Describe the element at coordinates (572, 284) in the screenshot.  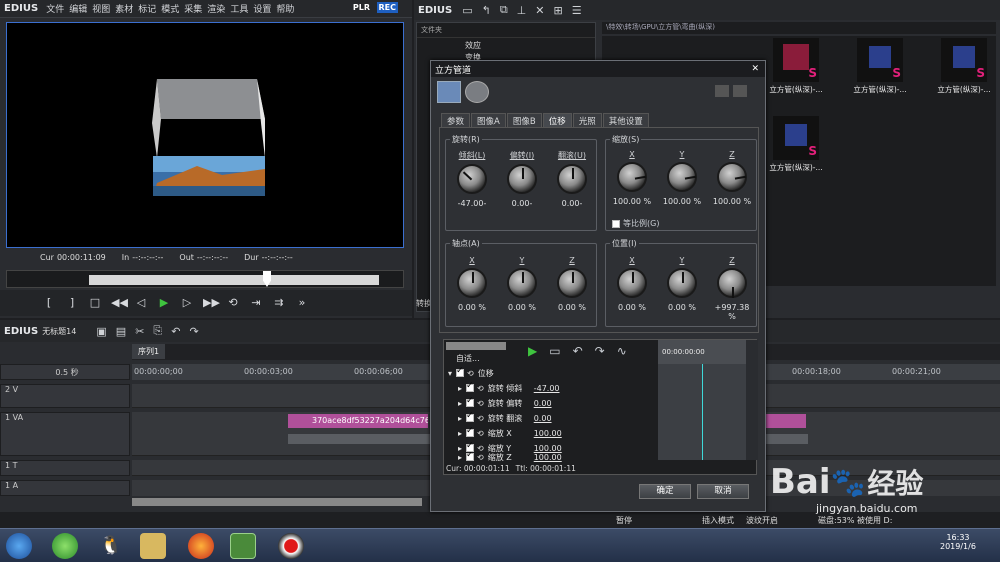
I see `pivot-z-knob: Z 0.00 %` at that location.